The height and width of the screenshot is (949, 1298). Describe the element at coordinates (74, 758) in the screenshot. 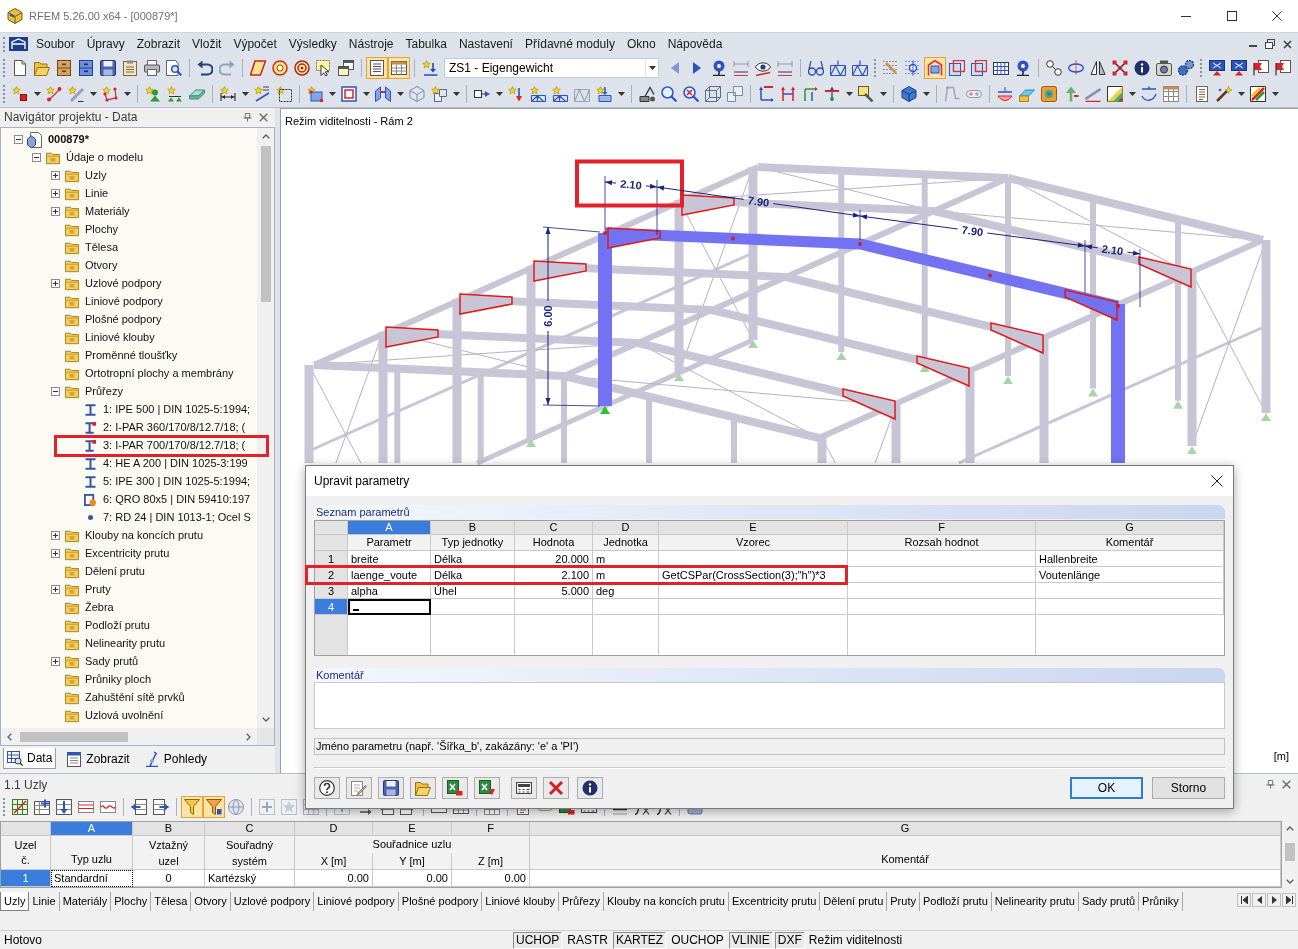

I see `notepad-icon` at that location.